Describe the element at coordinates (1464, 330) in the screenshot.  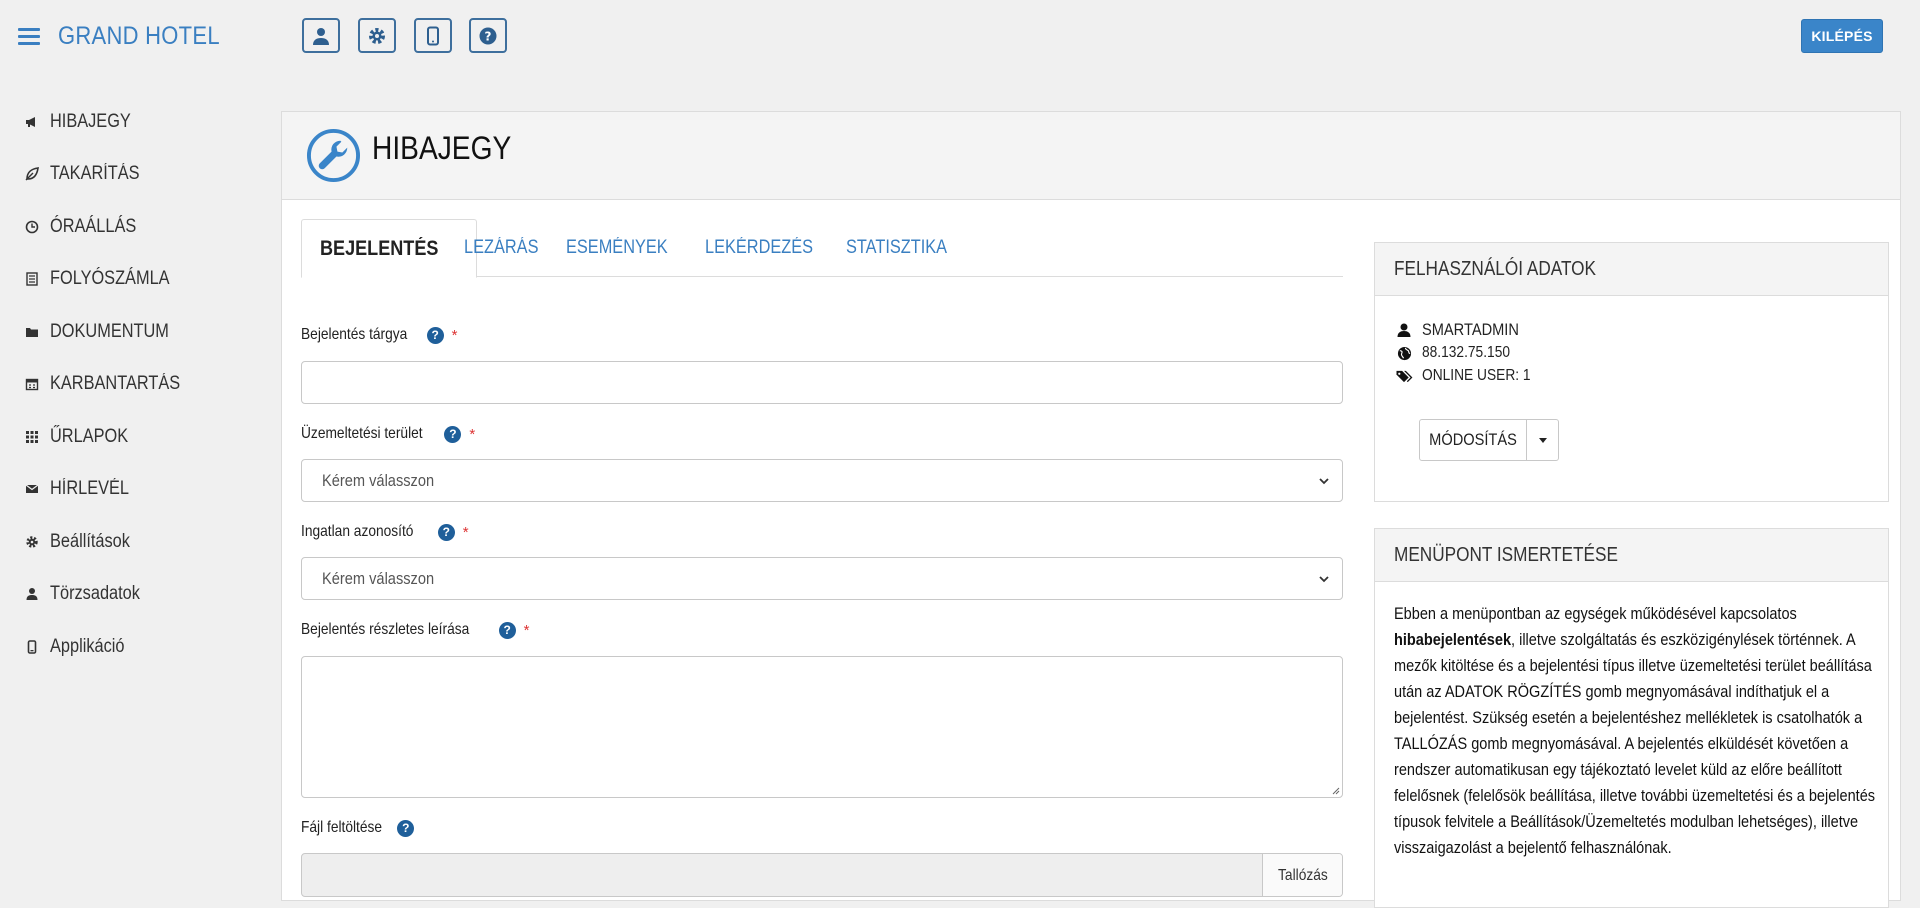
I see `username-row: SMARTADMIN` at that location.